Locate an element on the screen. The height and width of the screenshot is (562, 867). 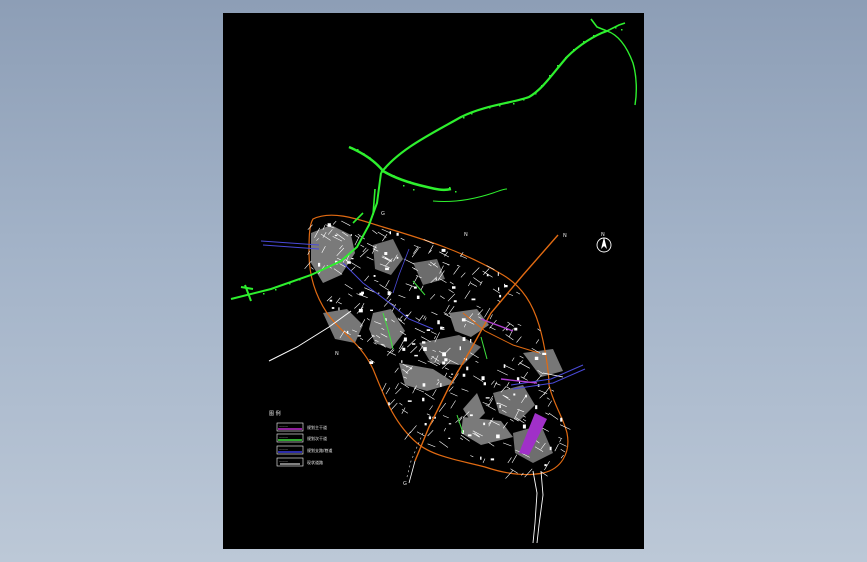
legend-item: ——— 规划次干道 is located at coordinates (301, 438).